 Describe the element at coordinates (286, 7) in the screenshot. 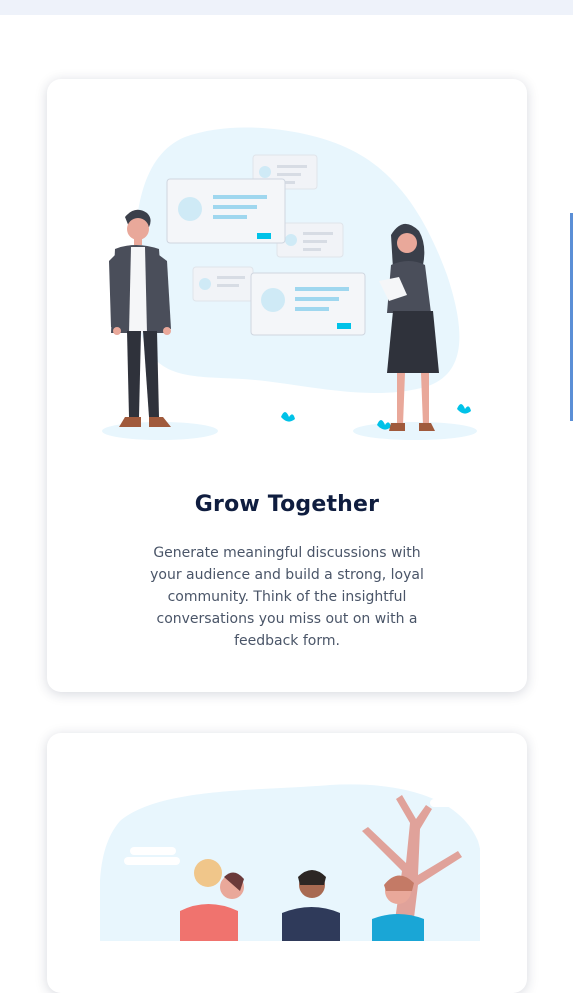

I see `top-section-band` at that location.